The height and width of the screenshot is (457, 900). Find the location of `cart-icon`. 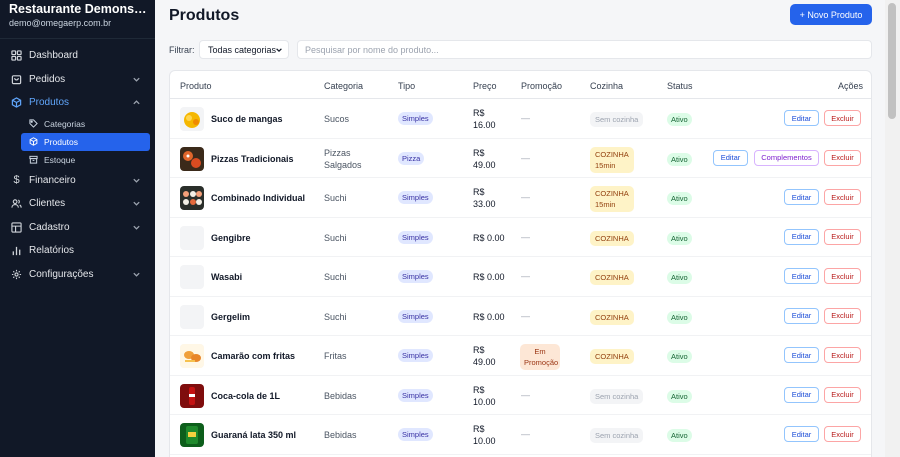

cart-icon is located at coordinates (16, 79).